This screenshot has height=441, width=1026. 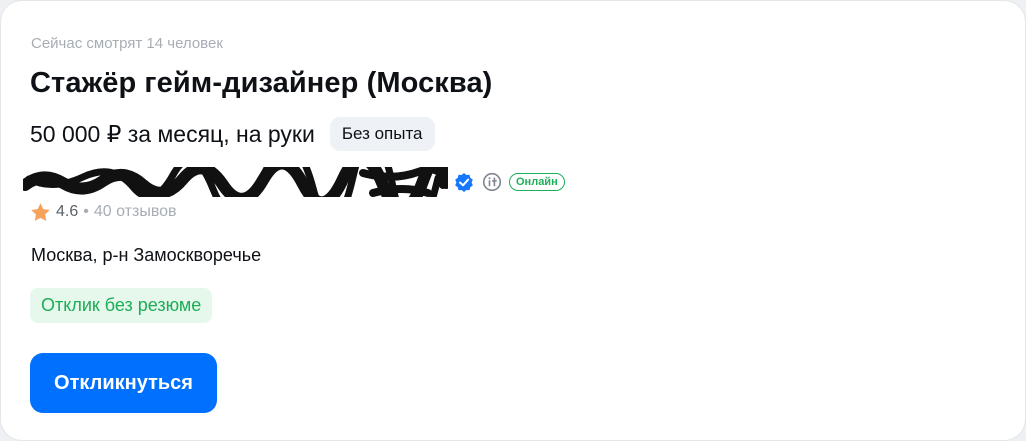 I want to click on accredited-it-icon, so click(x=492, y=182).